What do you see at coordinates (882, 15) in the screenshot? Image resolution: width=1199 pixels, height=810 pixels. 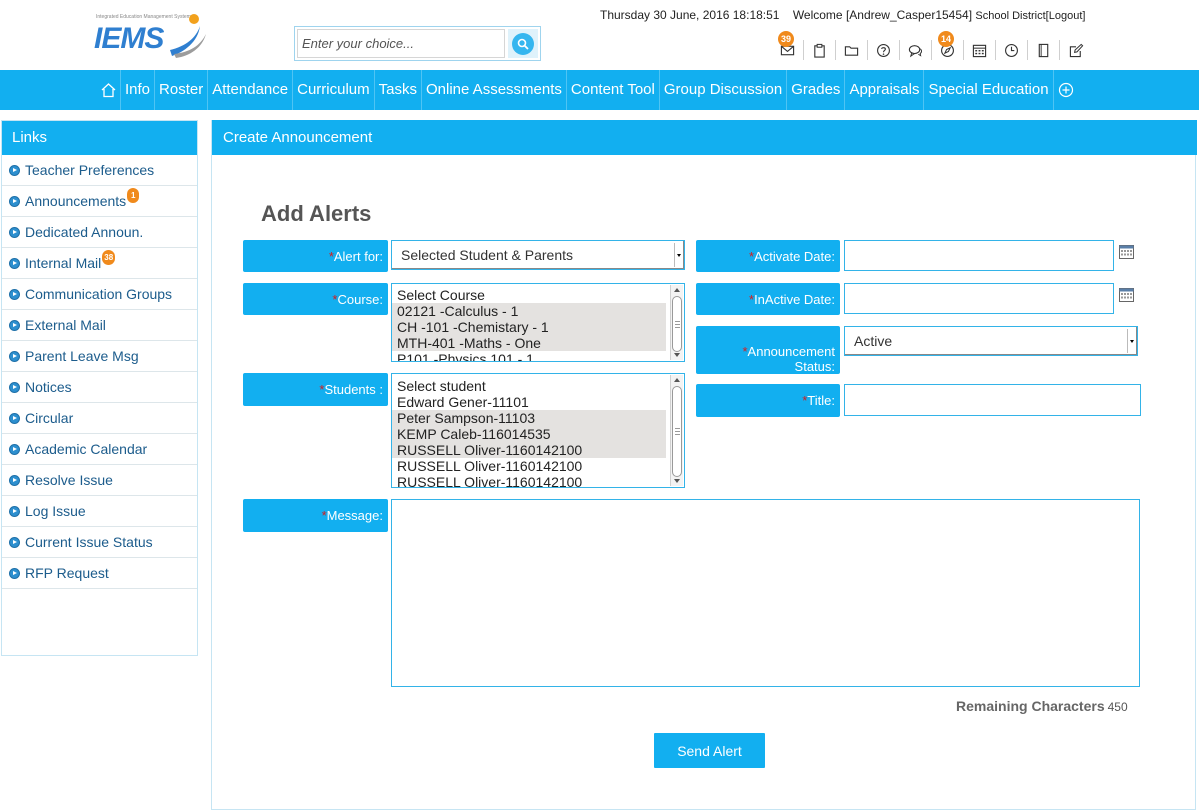 I see `welcome-text: Welcome [Andrew_Casper15454]` at bounding box center [882, 15].